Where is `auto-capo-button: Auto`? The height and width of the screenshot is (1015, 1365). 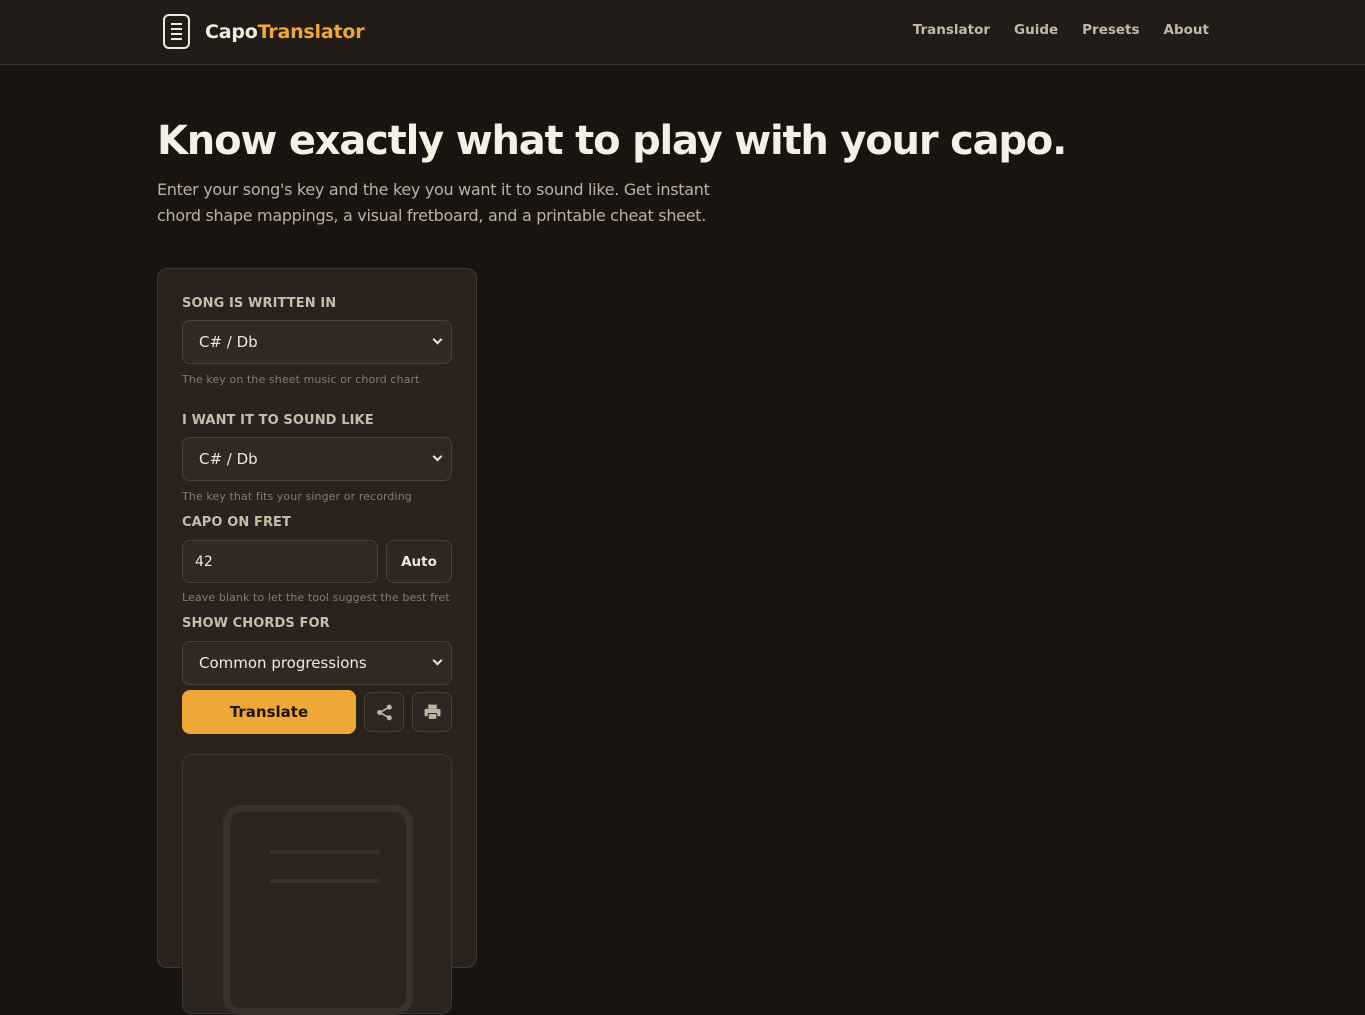
auto-capo-button: Auto is located at coordinates (419, 561).